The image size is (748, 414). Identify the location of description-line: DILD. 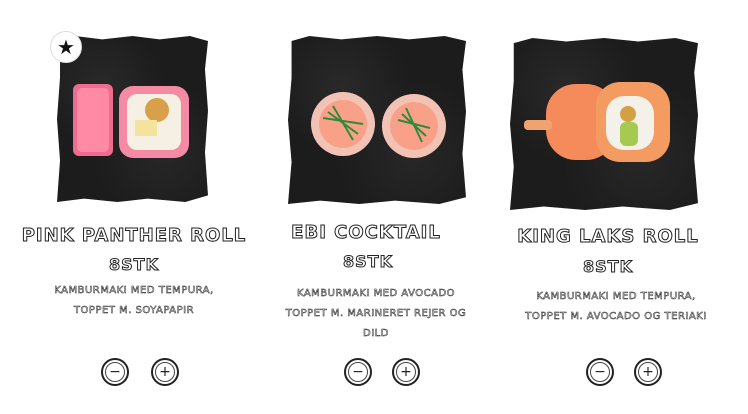
(376, 334).